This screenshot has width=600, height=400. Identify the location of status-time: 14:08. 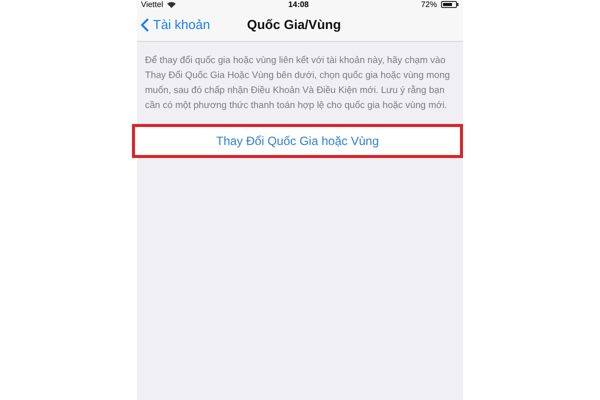
(298, 4).